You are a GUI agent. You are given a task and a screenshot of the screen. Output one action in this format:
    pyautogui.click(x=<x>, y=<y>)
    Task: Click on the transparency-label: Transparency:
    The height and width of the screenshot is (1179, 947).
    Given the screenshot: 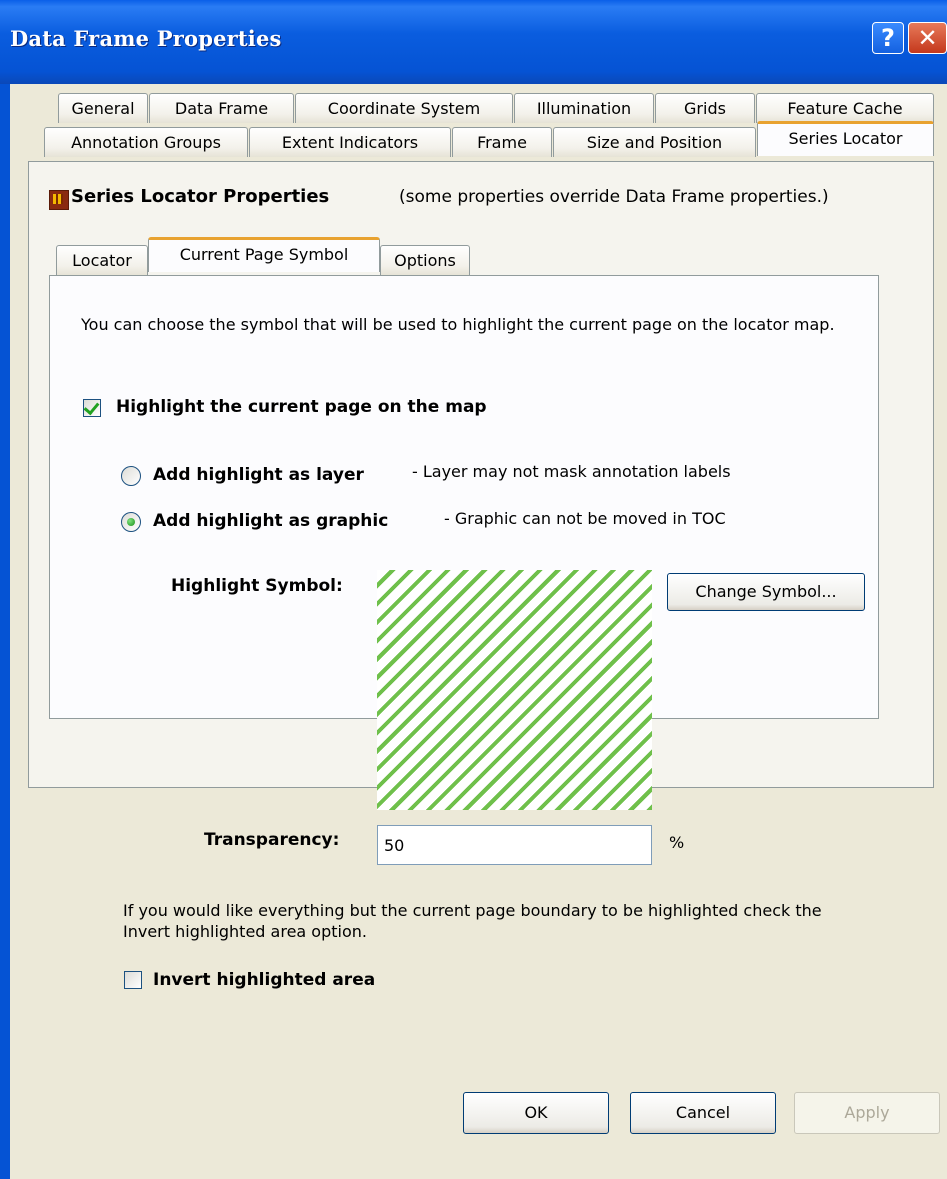 What is the action you would take?
    pyautogui.click(x=272, y=840)
    